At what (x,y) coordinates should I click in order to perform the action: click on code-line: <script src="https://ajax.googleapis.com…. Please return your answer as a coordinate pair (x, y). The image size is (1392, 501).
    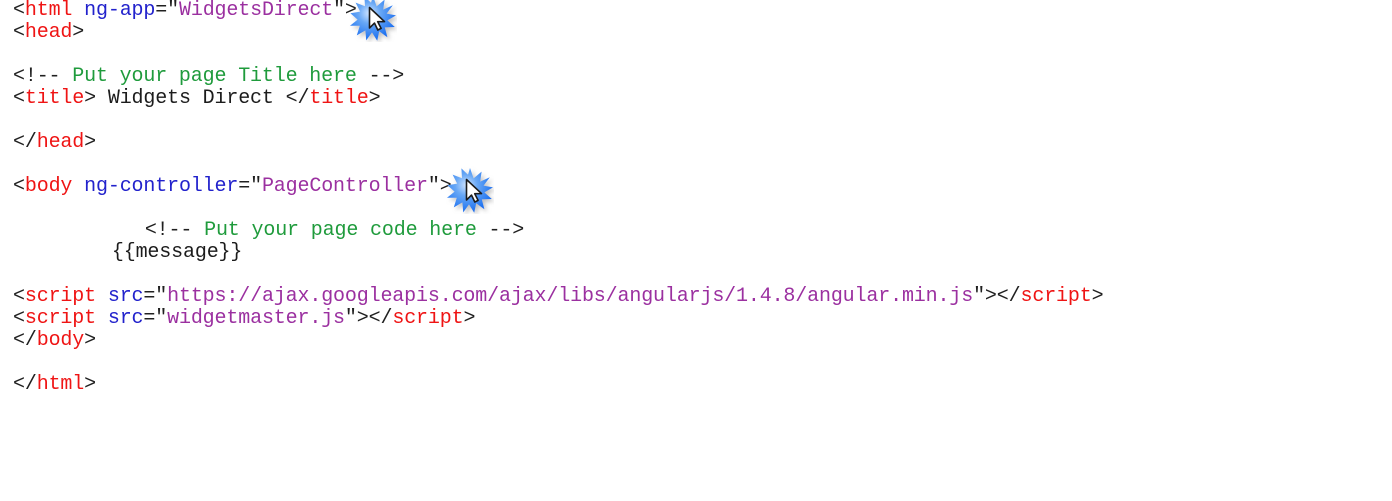
    Looking at the image, I should click on (558, 296).